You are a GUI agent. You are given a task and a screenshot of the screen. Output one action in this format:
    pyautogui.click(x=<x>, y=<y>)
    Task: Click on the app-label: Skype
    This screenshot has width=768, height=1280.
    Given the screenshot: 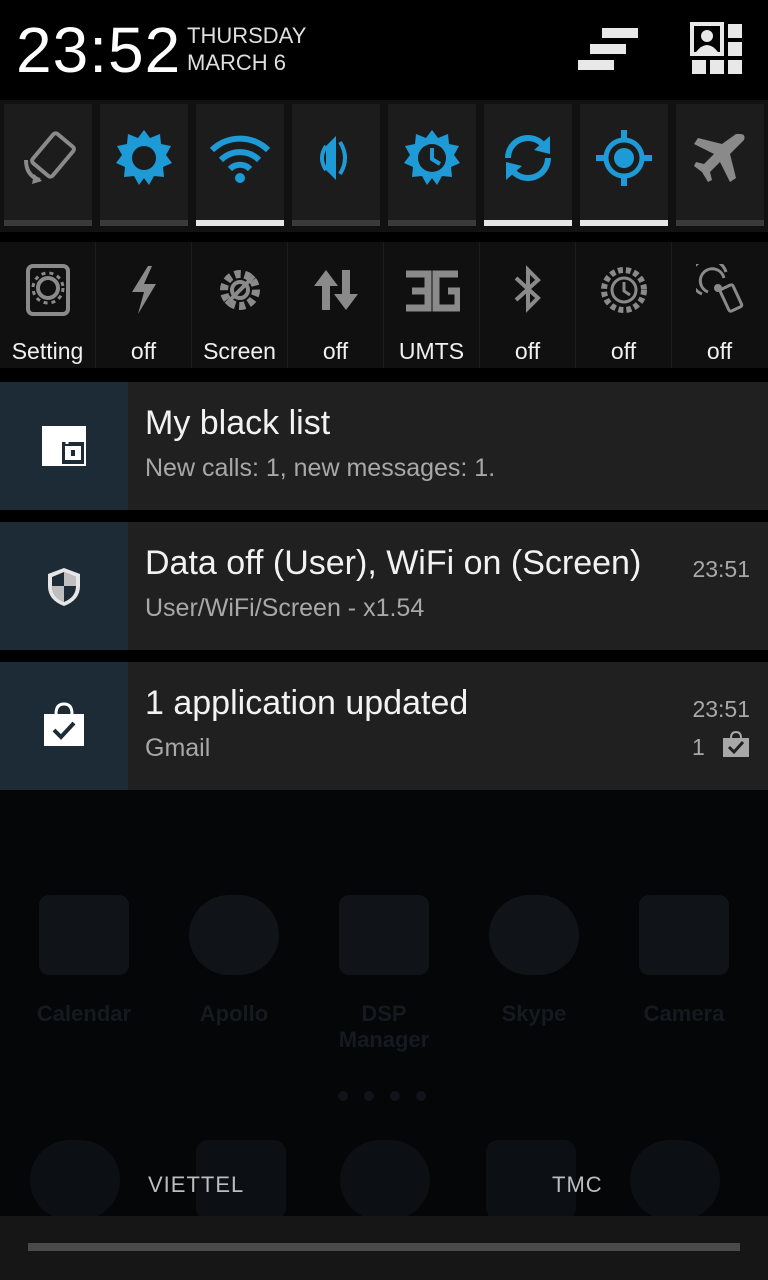 What is the action you would take?
    pyautogui.click(x=534, y=1013)
    